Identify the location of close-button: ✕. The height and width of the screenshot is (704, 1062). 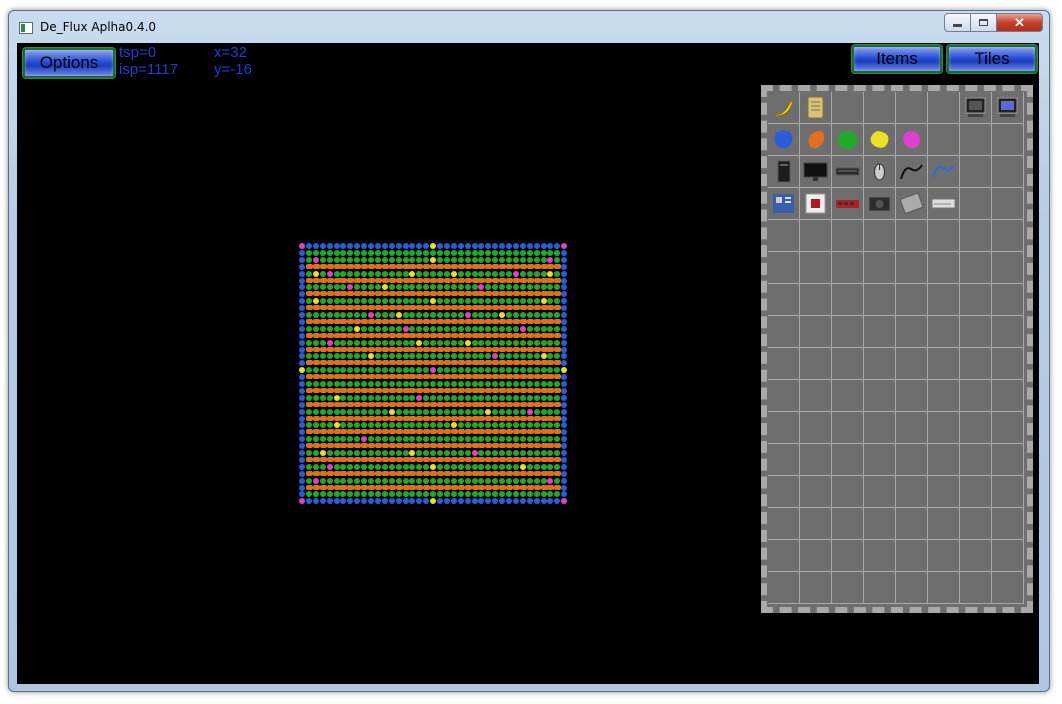
(1020, 22).